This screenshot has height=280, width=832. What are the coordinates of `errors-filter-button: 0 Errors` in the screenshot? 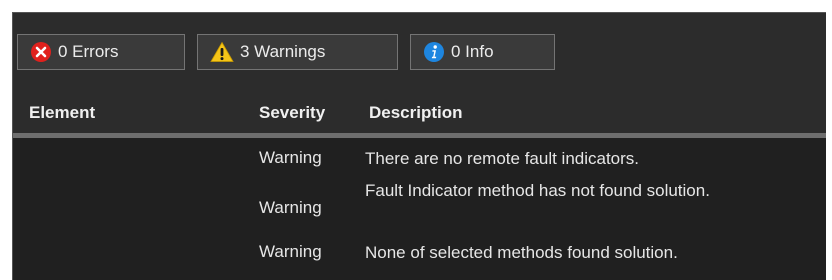 It's located at (101, 52).